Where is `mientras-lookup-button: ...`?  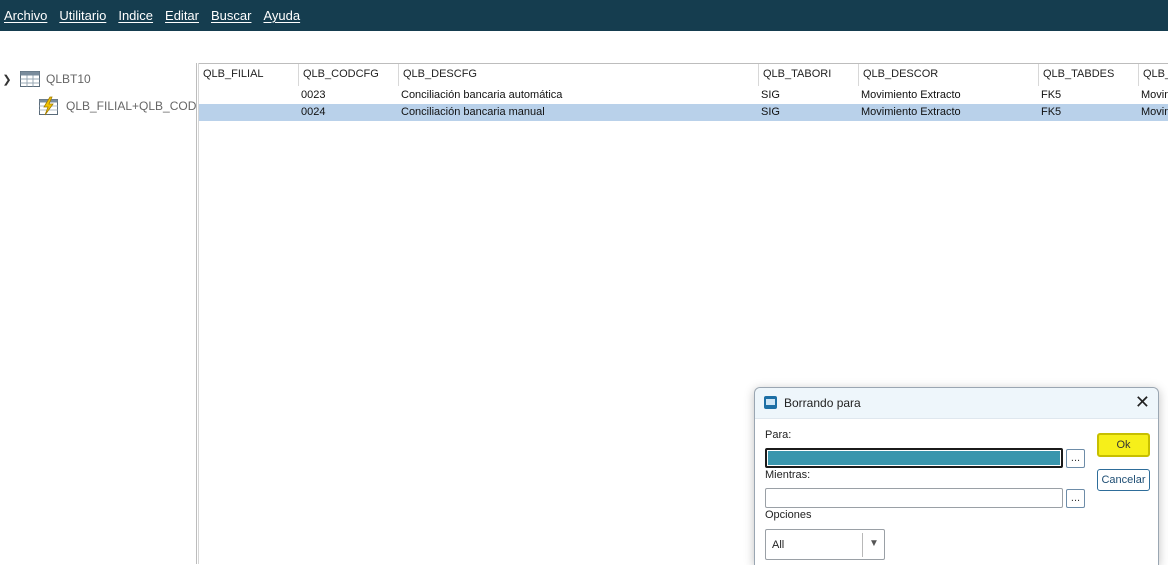 mientras-lookup-button: ... is located at coordinates (1075, 498).